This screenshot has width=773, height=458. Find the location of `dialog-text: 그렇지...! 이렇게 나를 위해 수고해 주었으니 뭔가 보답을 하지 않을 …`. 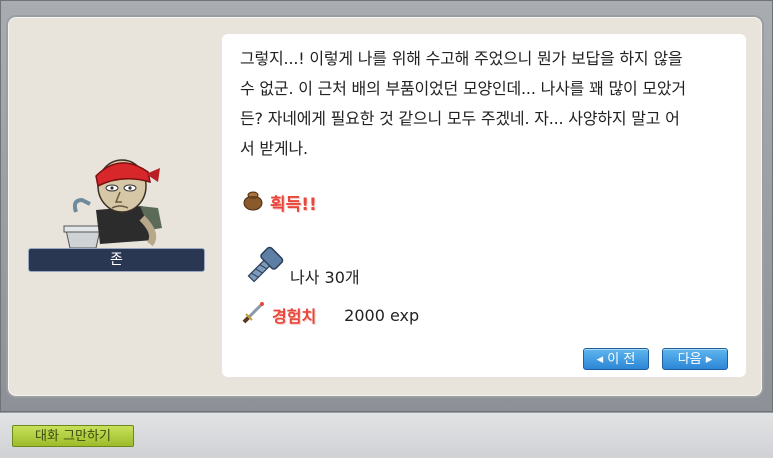

dialog-text: 그렇지...! 이렇게 나를 위해 수고해 주었으니 뭔가 보답을 하지 않을 … is located at coordinates (463, 103).